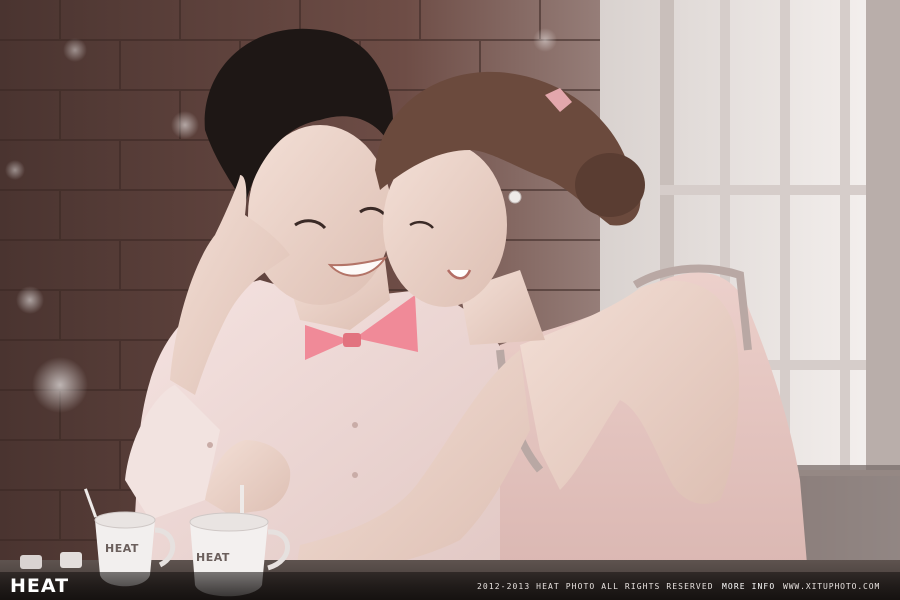  I want to click on site-url-link: WWW.XITUPHOTO.COM, so click(831, 586).